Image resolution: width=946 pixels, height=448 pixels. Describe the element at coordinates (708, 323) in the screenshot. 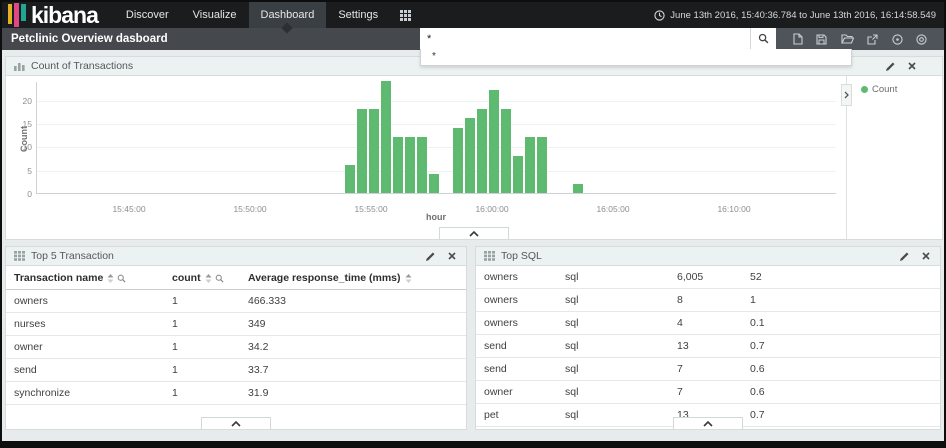

I see `table-row: owners sql 4 0.1` at that location.